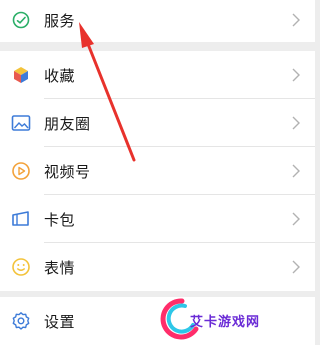 The image size is (320, 345). What do you see at coordinates (67, 123) in the screenshot?
I see `menu-item-label: 朋友圈` at bounding box center [67, 123].